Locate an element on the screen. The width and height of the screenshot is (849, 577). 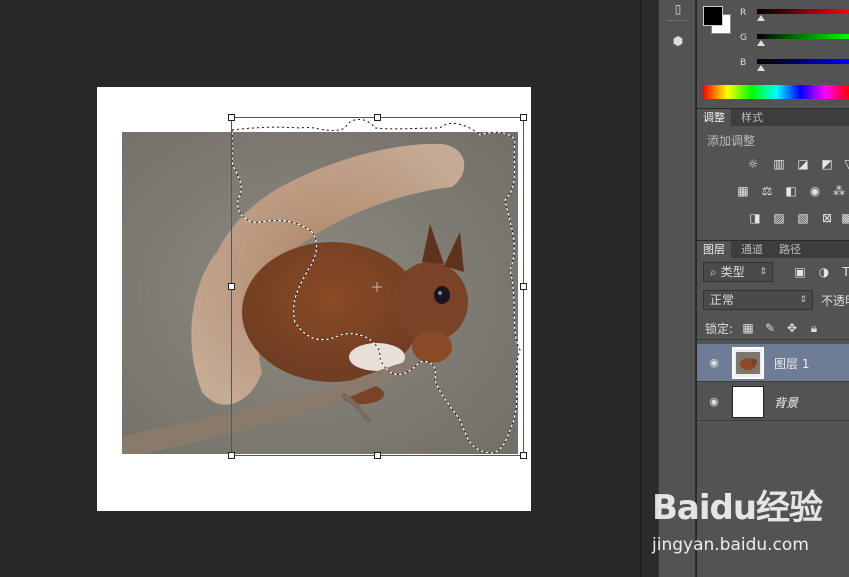
adjustments-tab-row: 调整 样式 is located at coordinates (773, 117).